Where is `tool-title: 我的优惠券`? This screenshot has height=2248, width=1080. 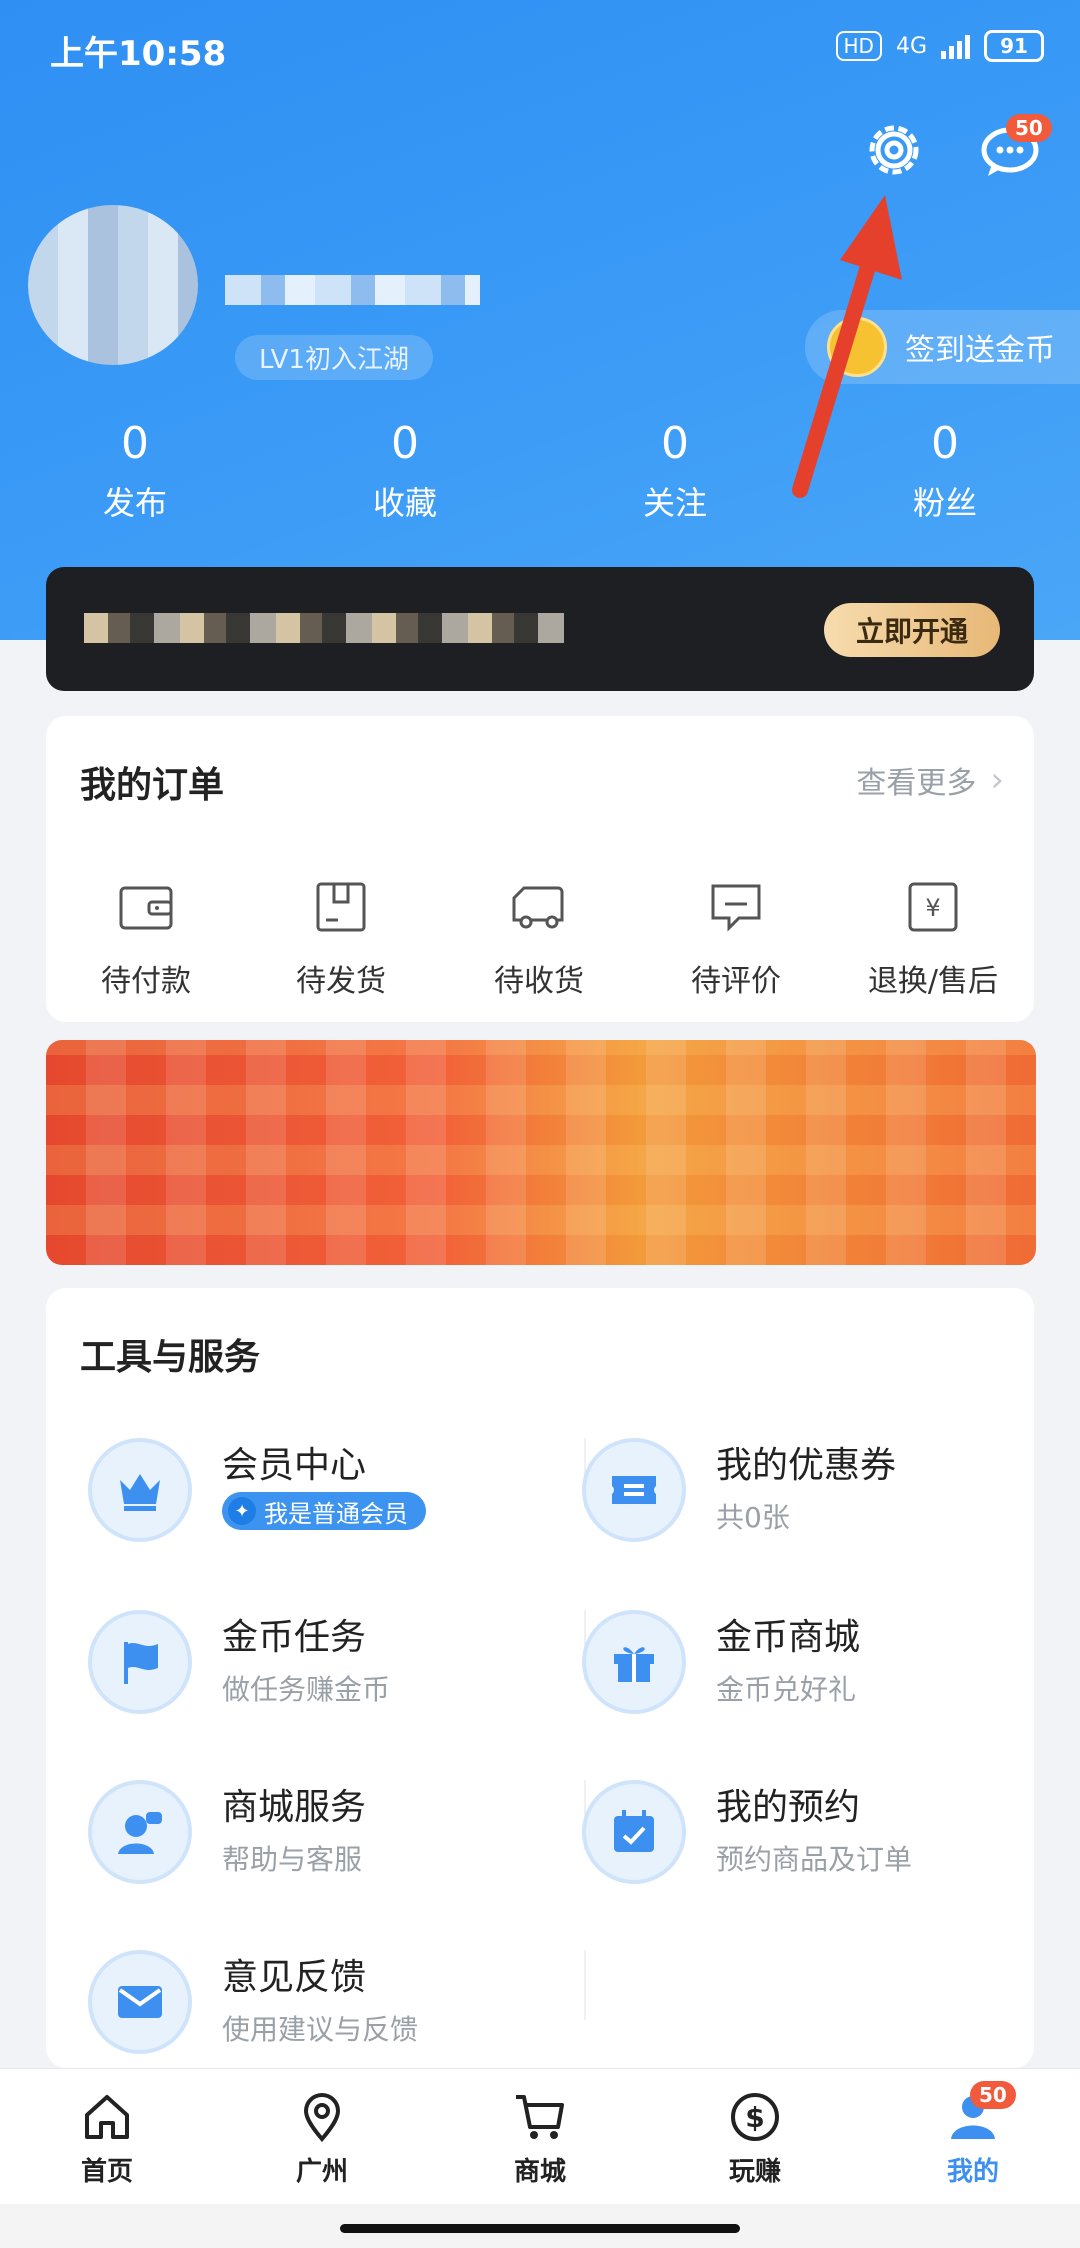
tool-title: 我的优惠券 is located at coordinates (806, 1465).